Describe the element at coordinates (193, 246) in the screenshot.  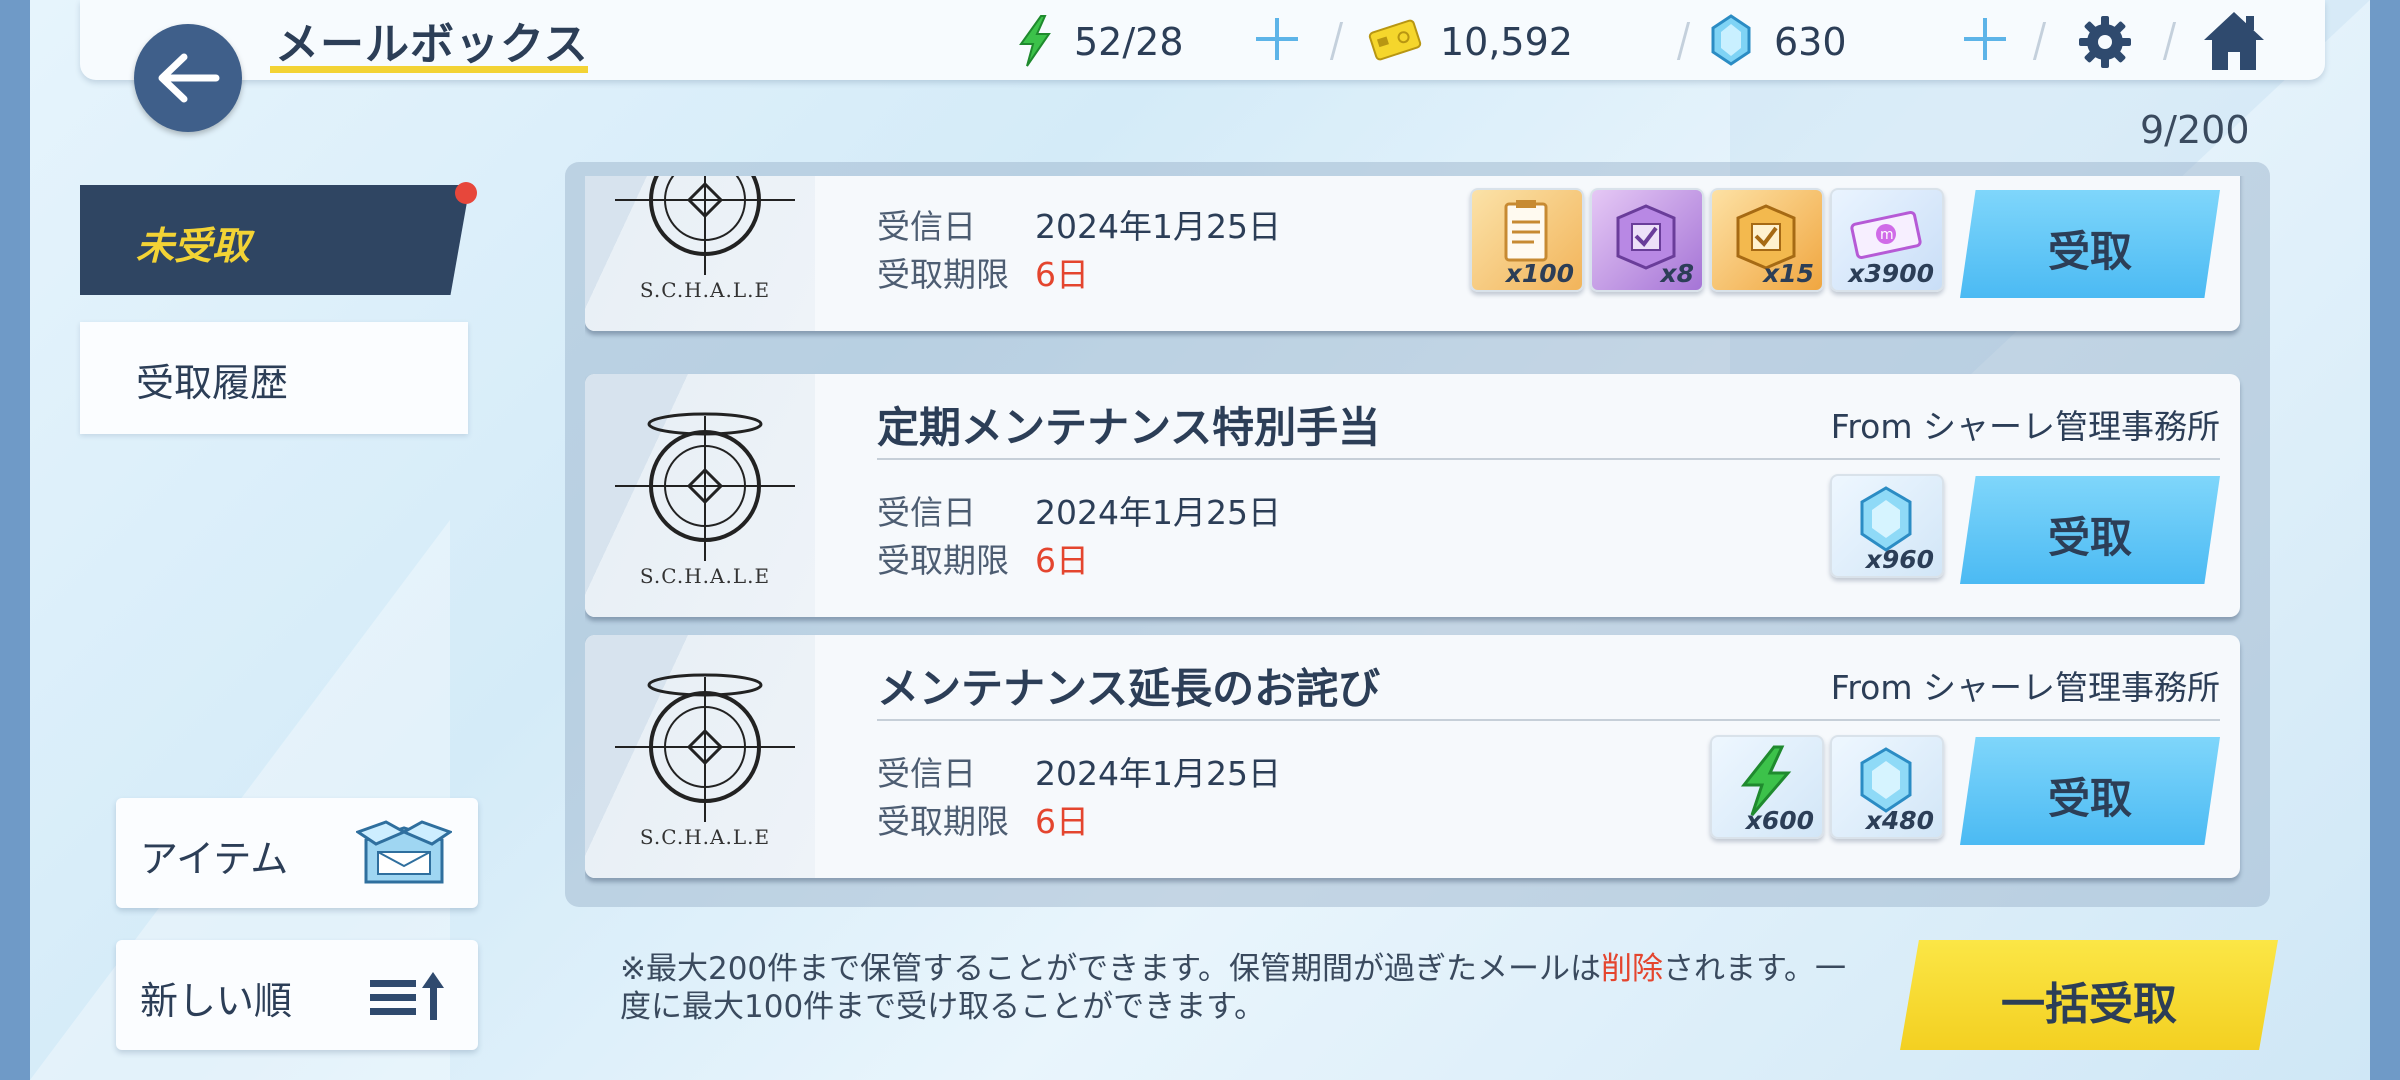
I see `tab-unclaimed-label: 未受取` at that location.